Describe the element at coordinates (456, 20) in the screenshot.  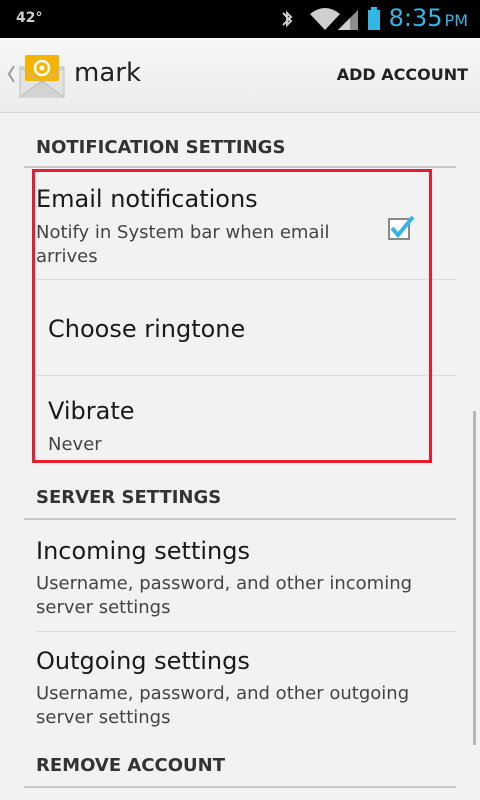
I see `clock-ampm: PM` at that location.